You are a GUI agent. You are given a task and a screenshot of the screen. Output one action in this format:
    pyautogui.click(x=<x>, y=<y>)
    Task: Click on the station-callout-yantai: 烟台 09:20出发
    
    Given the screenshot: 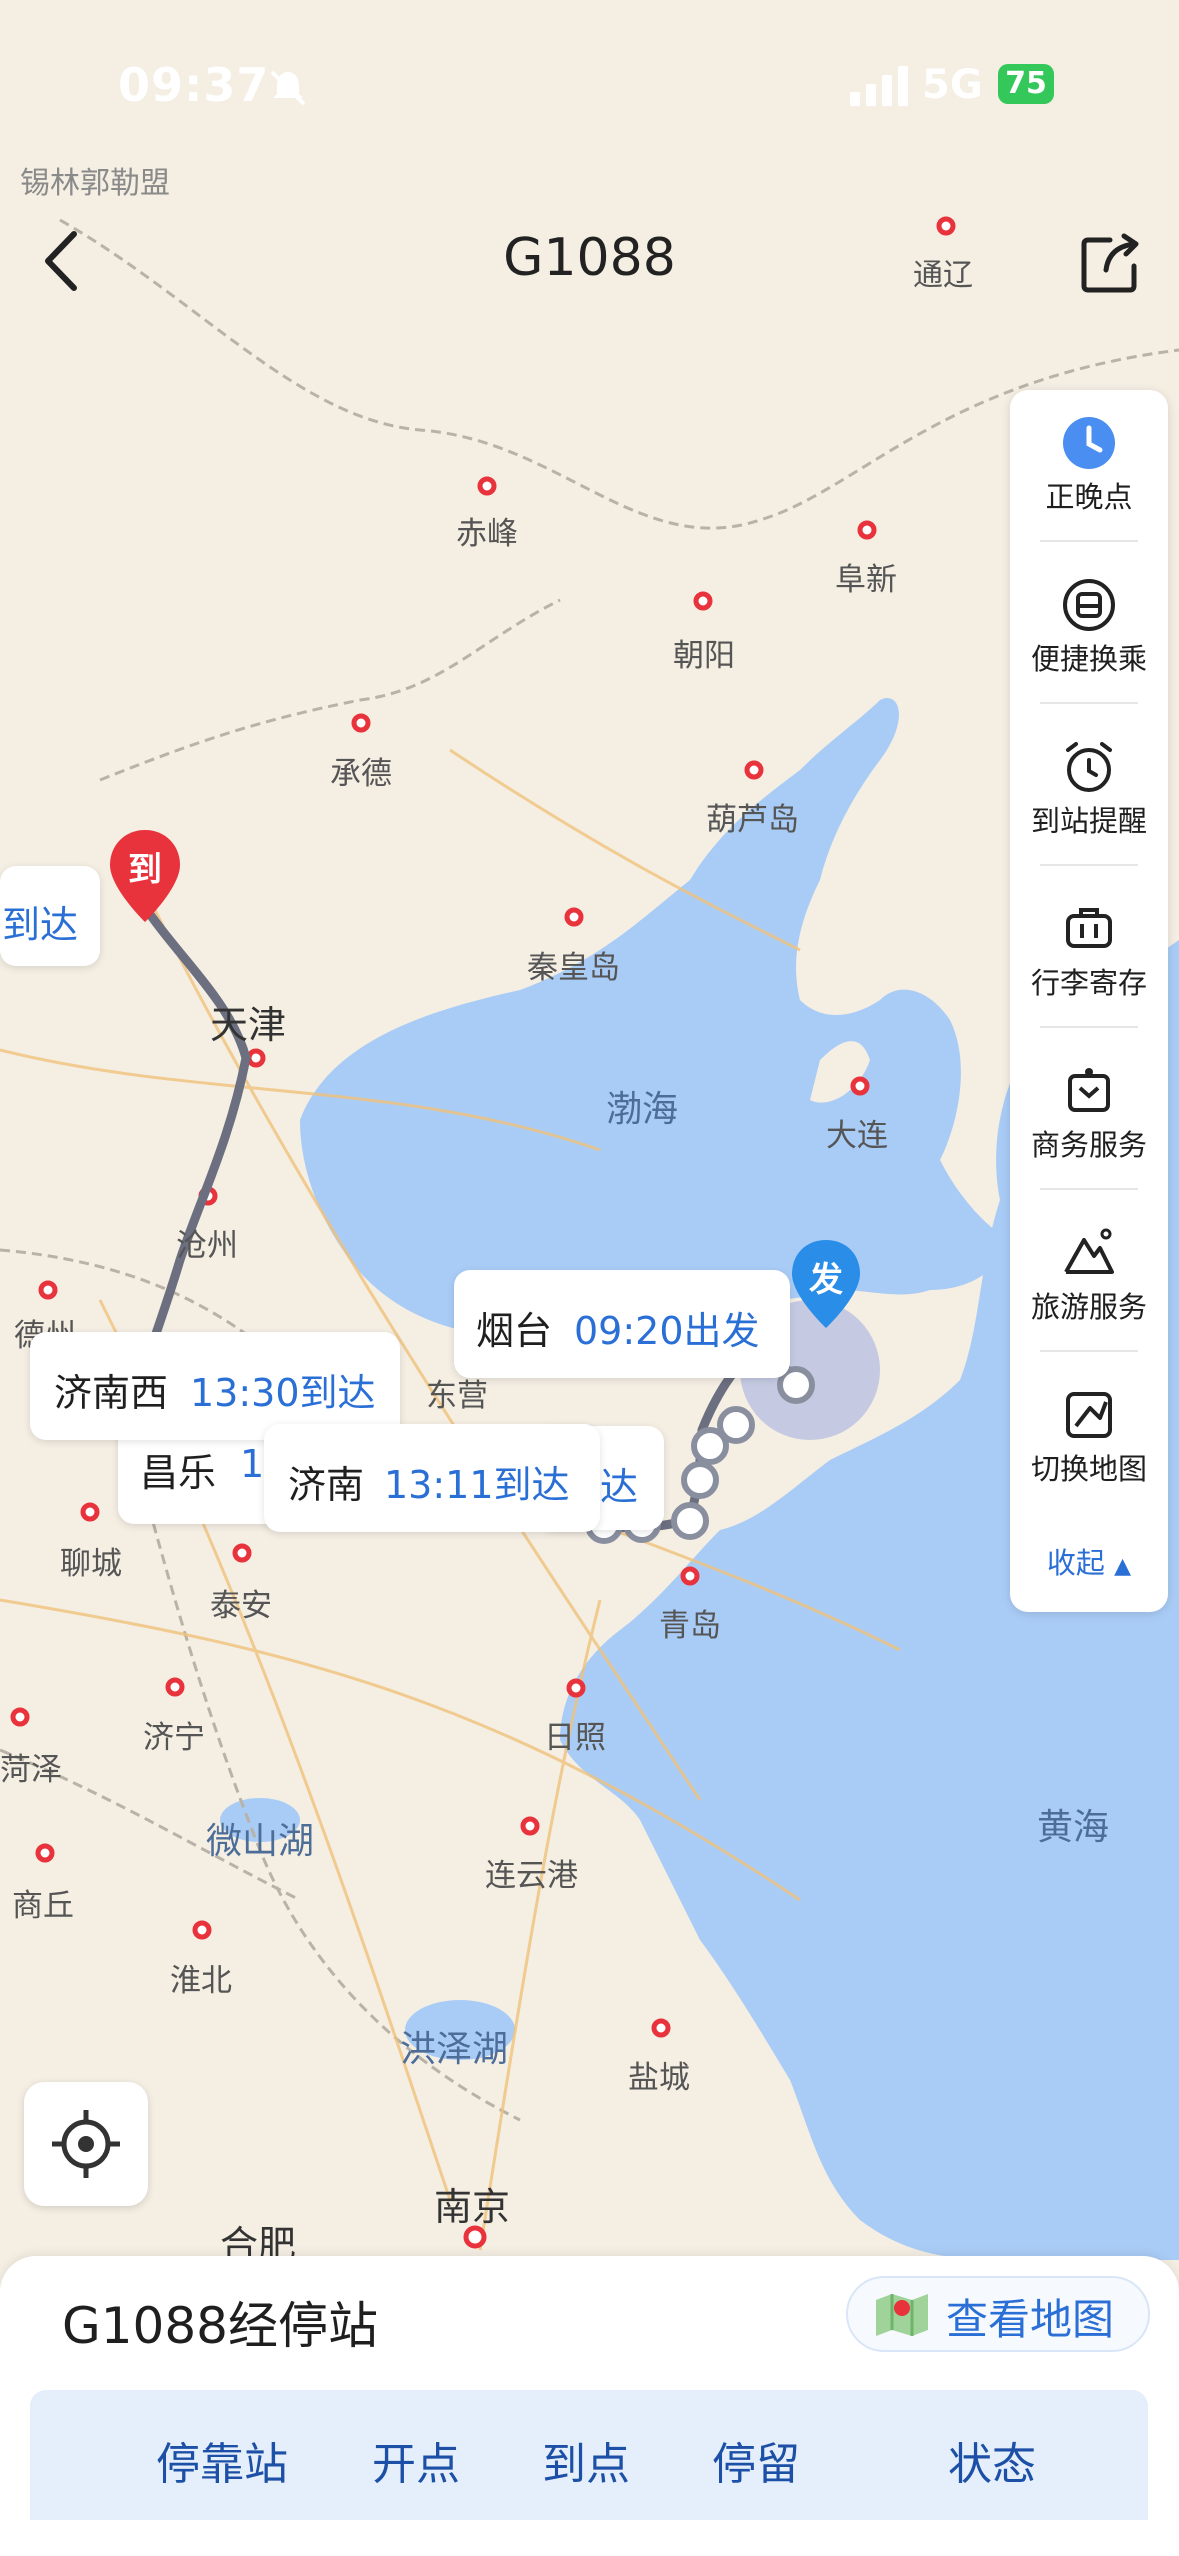 What is the action you would take?
    pyautogui.click(x=622, y=1324)
    